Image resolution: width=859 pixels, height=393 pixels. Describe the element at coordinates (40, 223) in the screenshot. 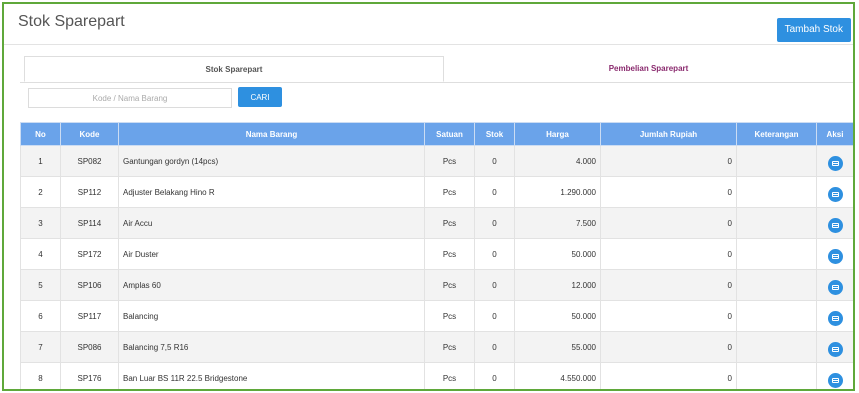

I see `cell-no: 3` at that location.